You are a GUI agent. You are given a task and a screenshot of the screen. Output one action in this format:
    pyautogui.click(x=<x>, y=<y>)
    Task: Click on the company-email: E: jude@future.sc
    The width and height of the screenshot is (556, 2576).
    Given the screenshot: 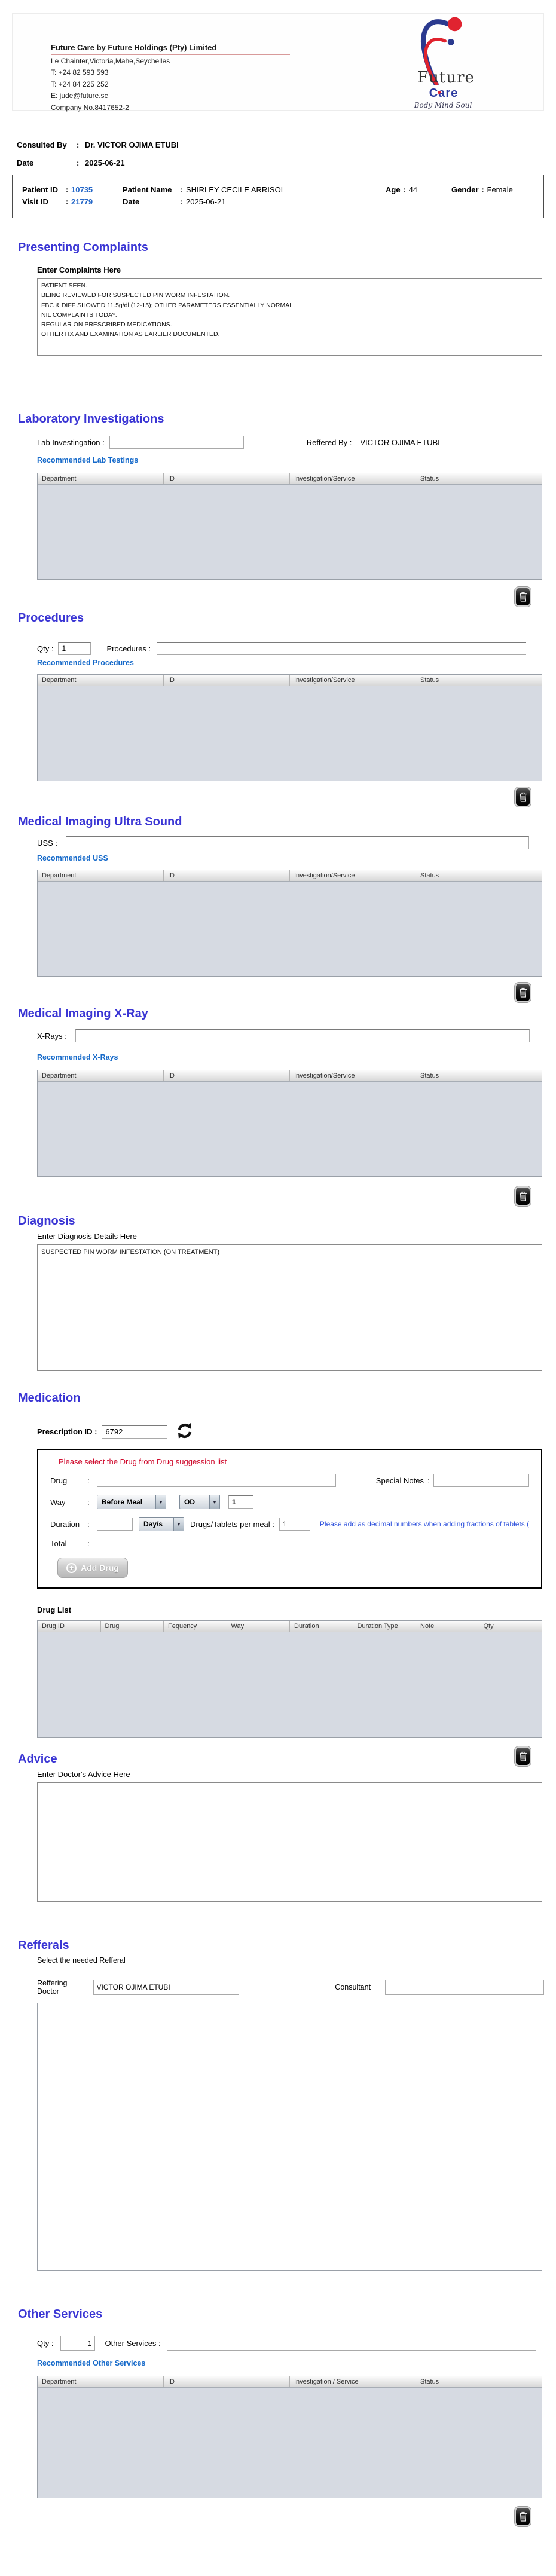 What is the action you would take?
    pyautogui.click(x=80, y=95)
    